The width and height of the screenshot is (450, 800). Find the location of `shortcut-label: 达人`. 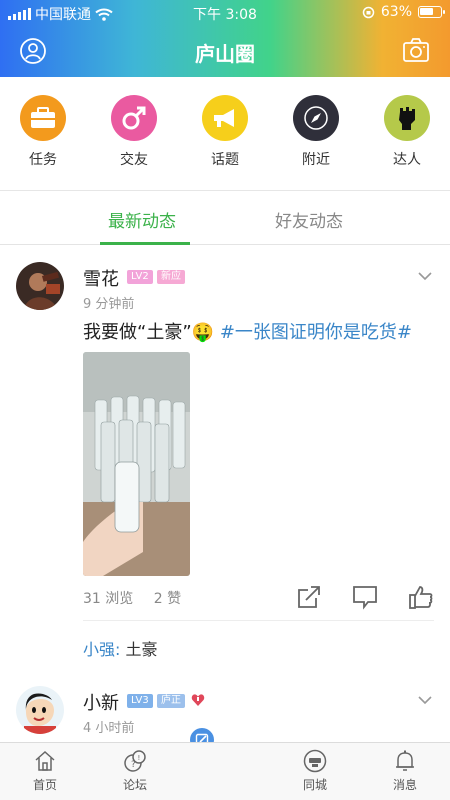

shortcut-label: 达人 is located at coordinates (407, 160).